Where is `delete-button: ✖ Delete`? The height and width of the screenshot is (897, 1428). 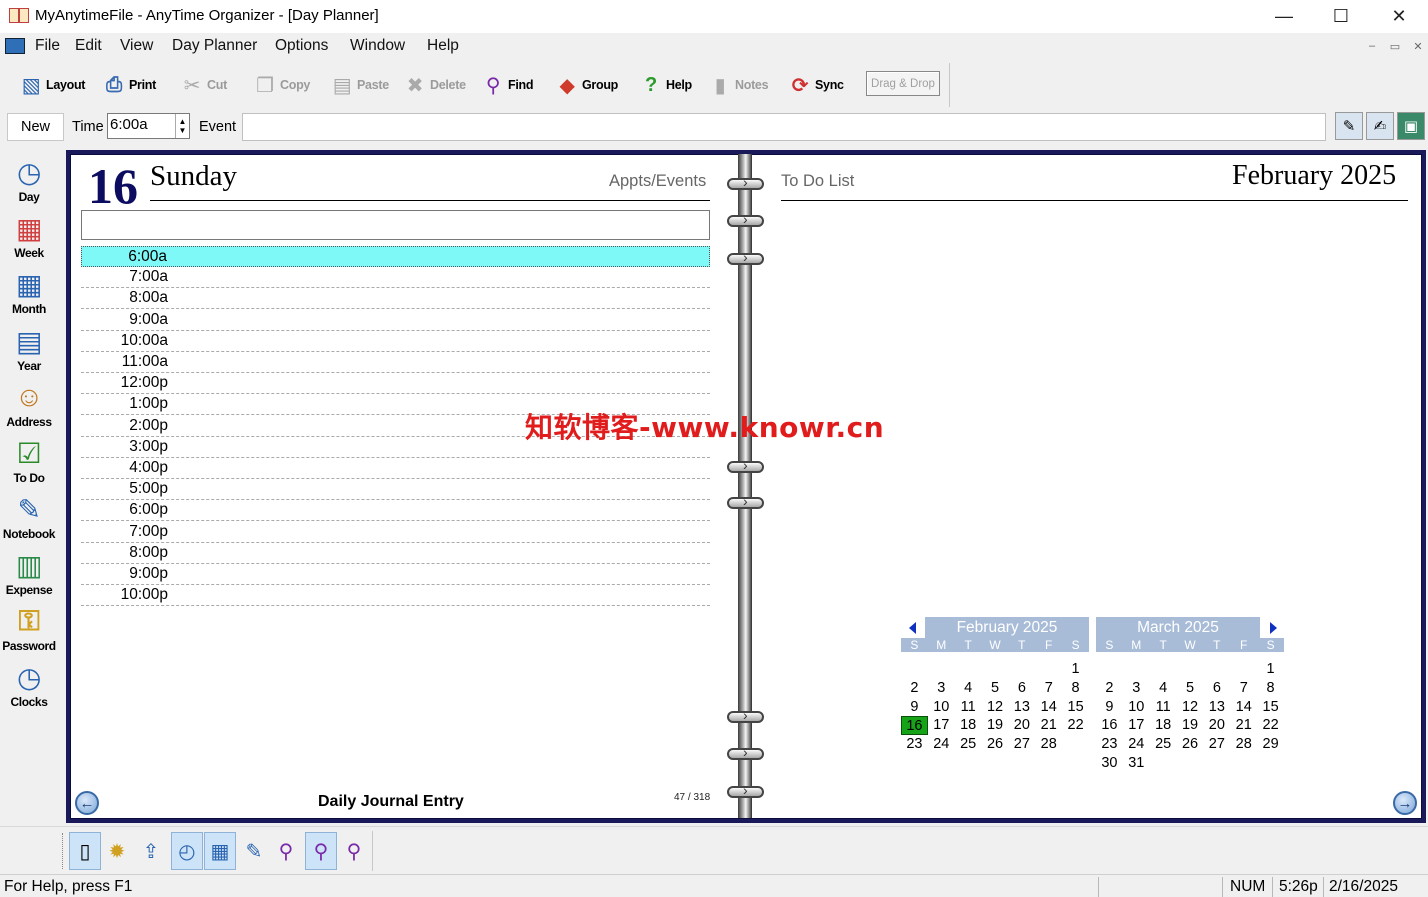 delete-button: ✖ Delete is located at coordinates (434, 85).